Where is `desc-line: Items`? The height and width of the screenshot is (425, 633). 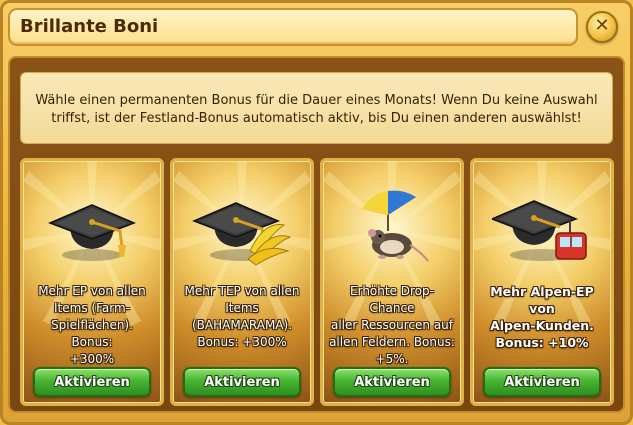
desc-line: Items is located at coordinates (242, 308).